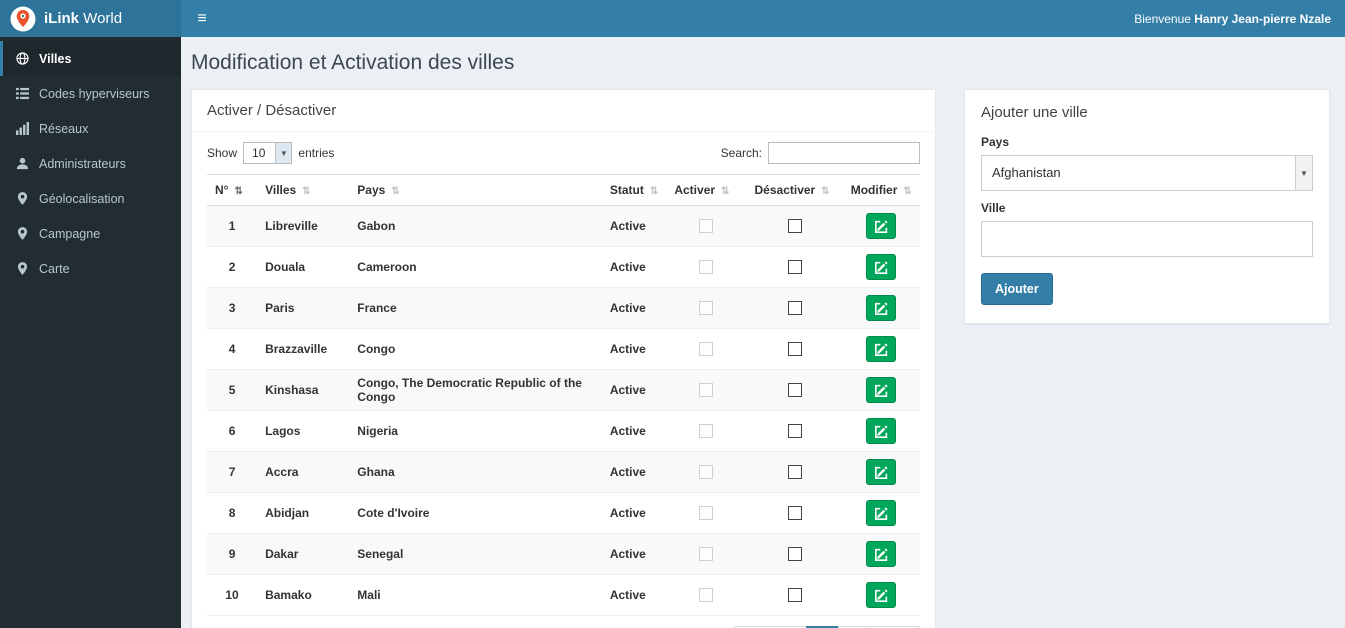 The image size is (1345, 628). Describe the element at coordinates (83, 18) in the screenshot. I see `app-title: iLink World` at that location.